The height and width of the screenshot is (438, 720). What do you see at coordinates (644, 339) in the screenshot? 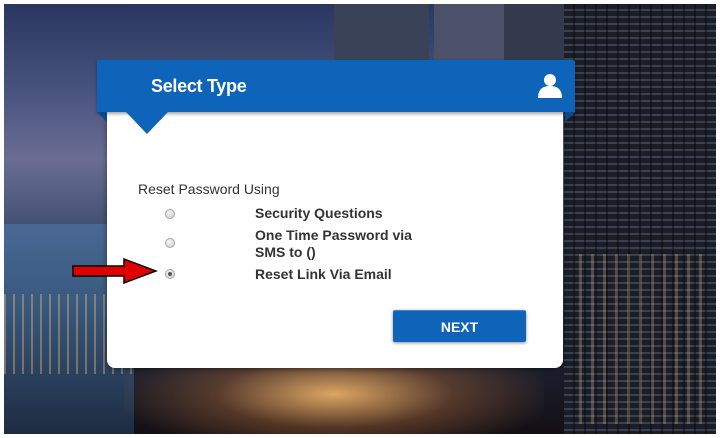
I see `background-city-lights` at bounding box center [644, 339].